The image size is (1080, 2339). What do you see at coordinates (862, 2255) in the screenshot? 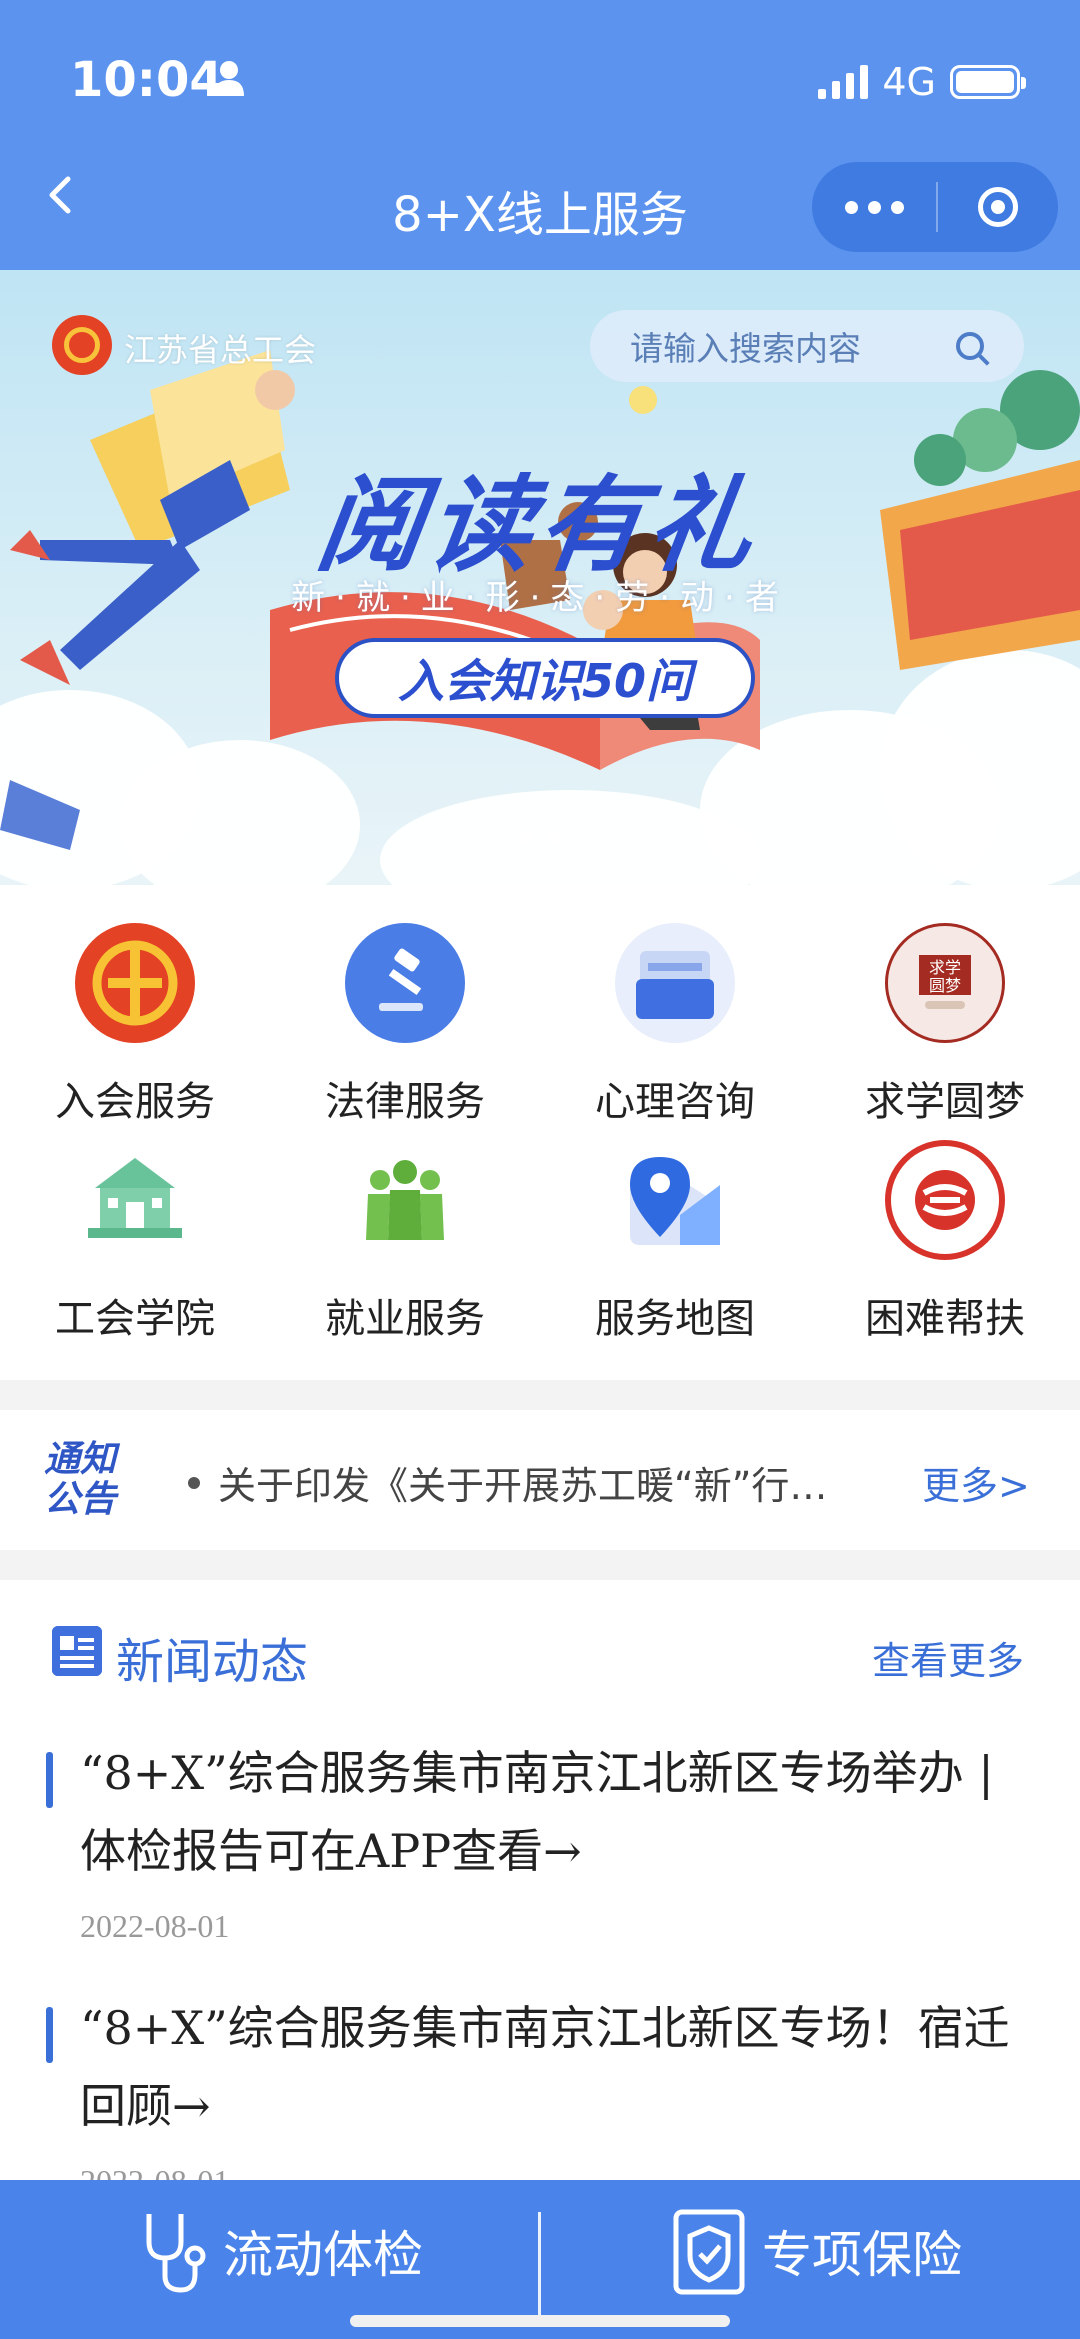
I see `special-insurance-label: 专项保险` at bounding box center [862, 2255].